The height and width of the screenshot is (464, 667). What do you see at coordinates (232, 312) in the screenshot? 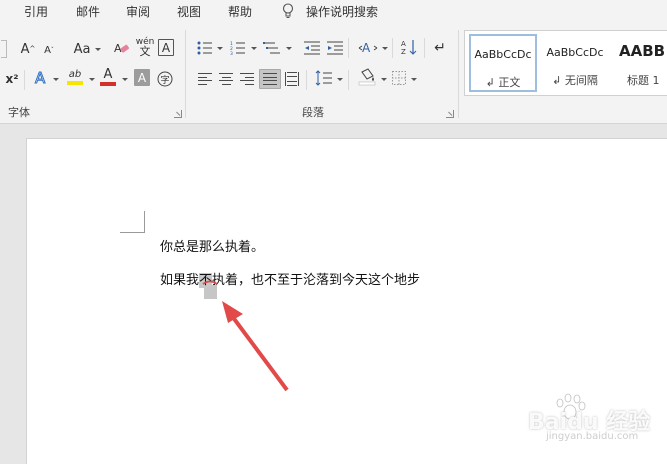
I see `red-arrow-head-icon` at bounding box center [232, 312].